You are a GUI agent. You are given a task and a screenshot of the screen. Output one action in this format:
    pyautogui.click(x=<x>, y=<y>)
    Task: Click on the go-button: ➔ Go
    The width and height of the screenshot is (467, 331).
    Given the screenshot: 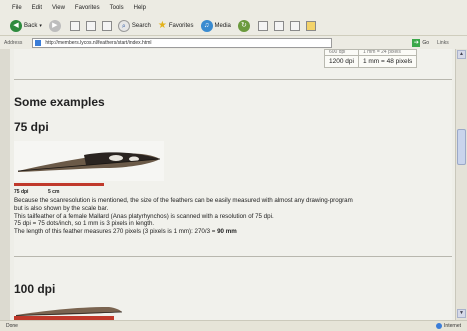 What is the action you would take?
    pyautogui.click(x=421, y=42)
    